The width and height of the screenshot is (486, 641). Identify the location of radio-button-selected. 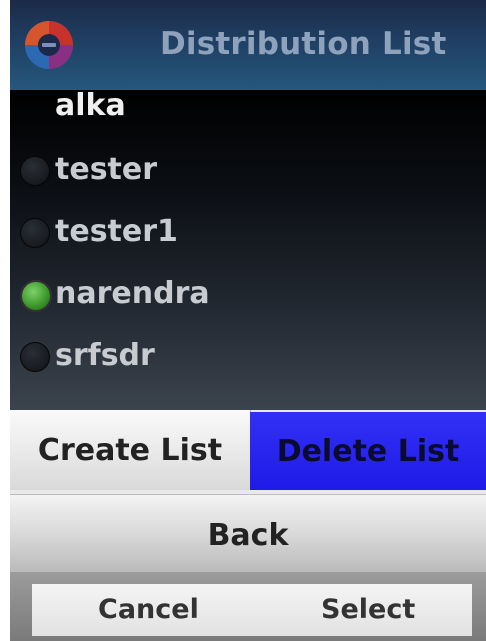
(36, 296).